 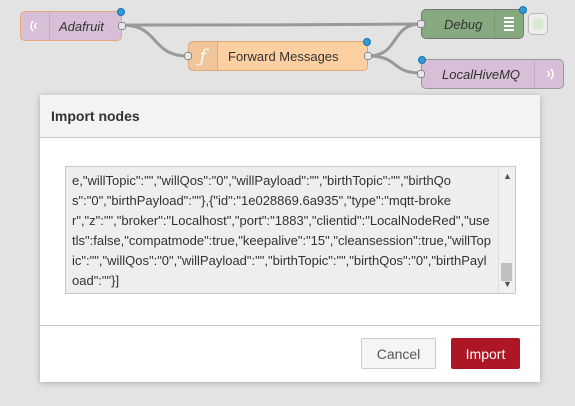 What do you see at coordinates (463, 24) in the screenshot?
I see `node-label: Debug` at bounding box center [463, 24].